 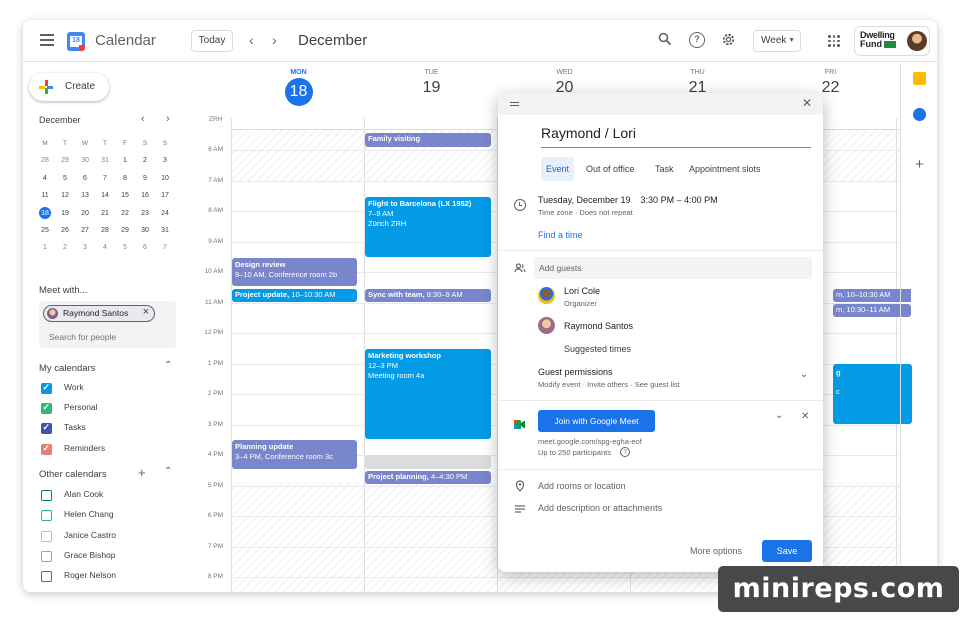 I want to click on mini-day: 19, so click(x=65, y=213).